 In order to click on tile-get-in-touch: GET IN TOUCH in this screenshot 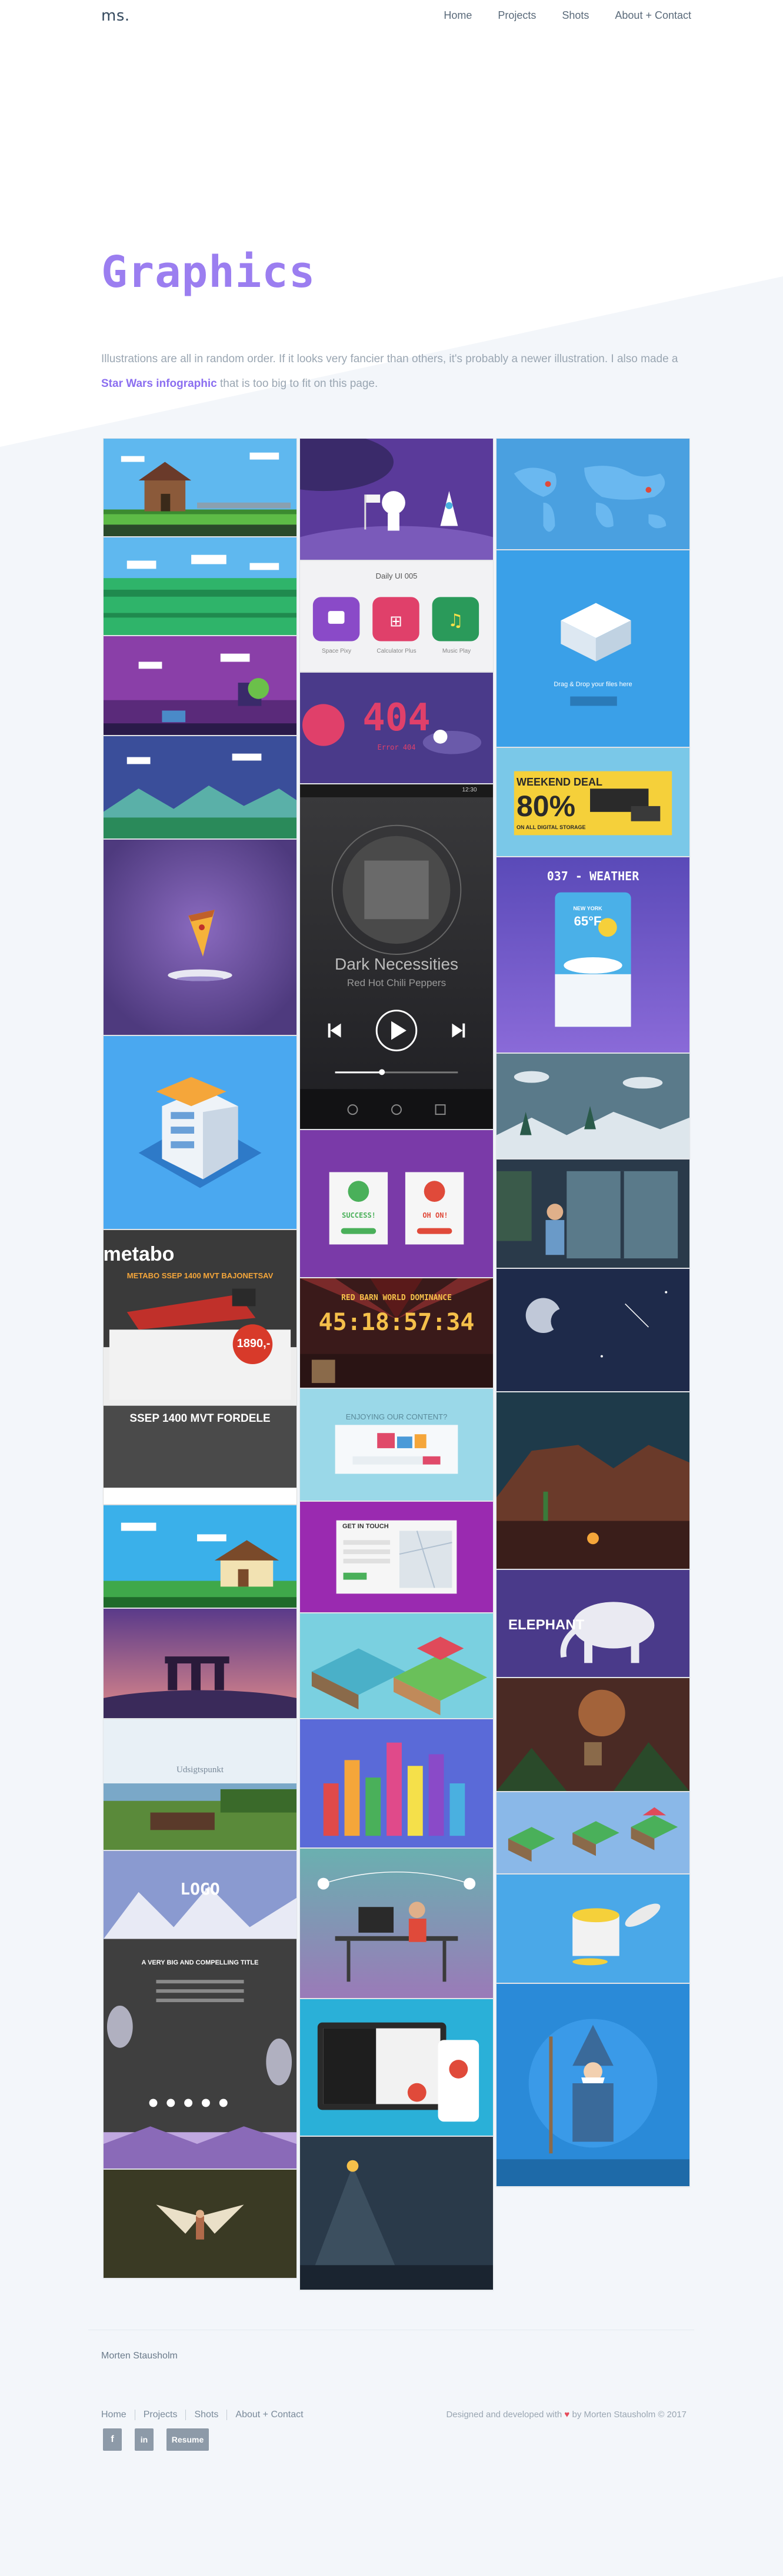, I will do `click(396, 1557)`.